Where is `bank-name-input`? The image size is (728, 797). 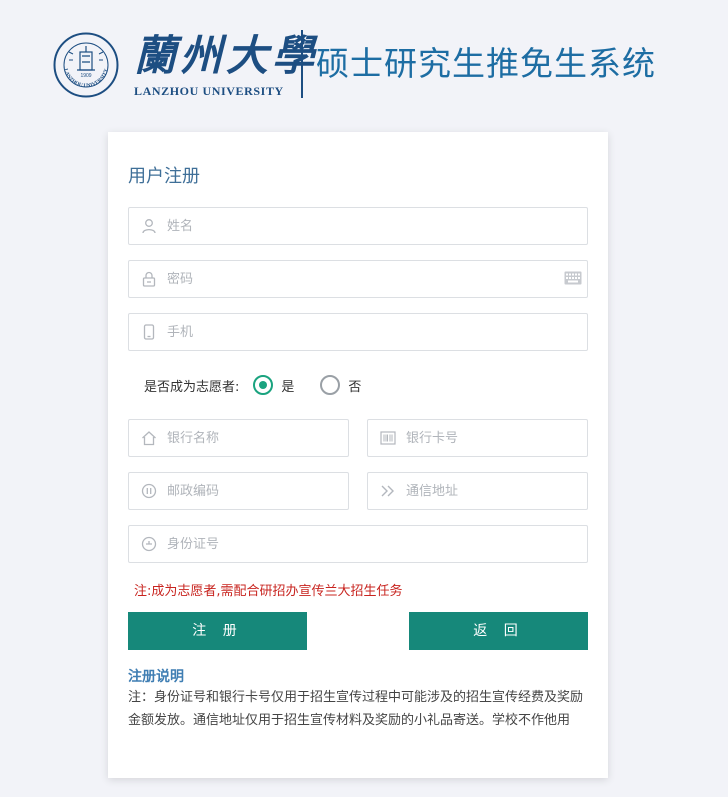 bank-name-input is located at coordinates (252, 438).